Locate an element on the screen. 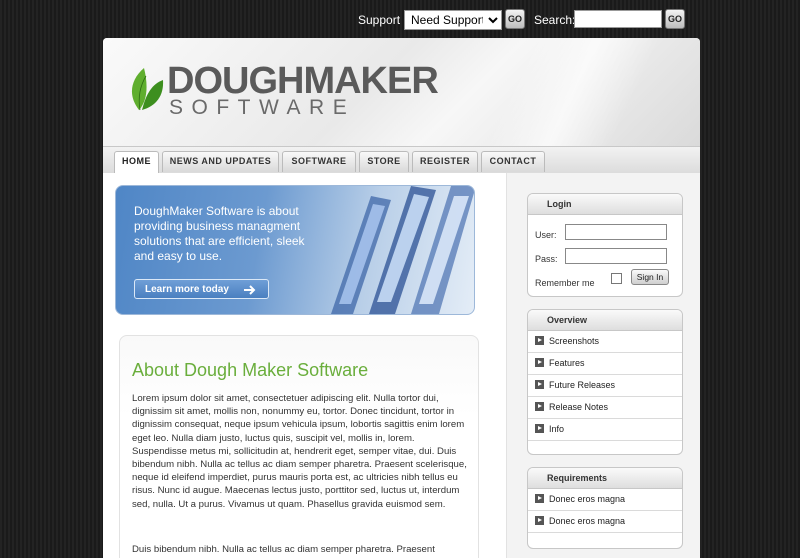  sign-in-button: Sign In is located at coordinates (650, 277).